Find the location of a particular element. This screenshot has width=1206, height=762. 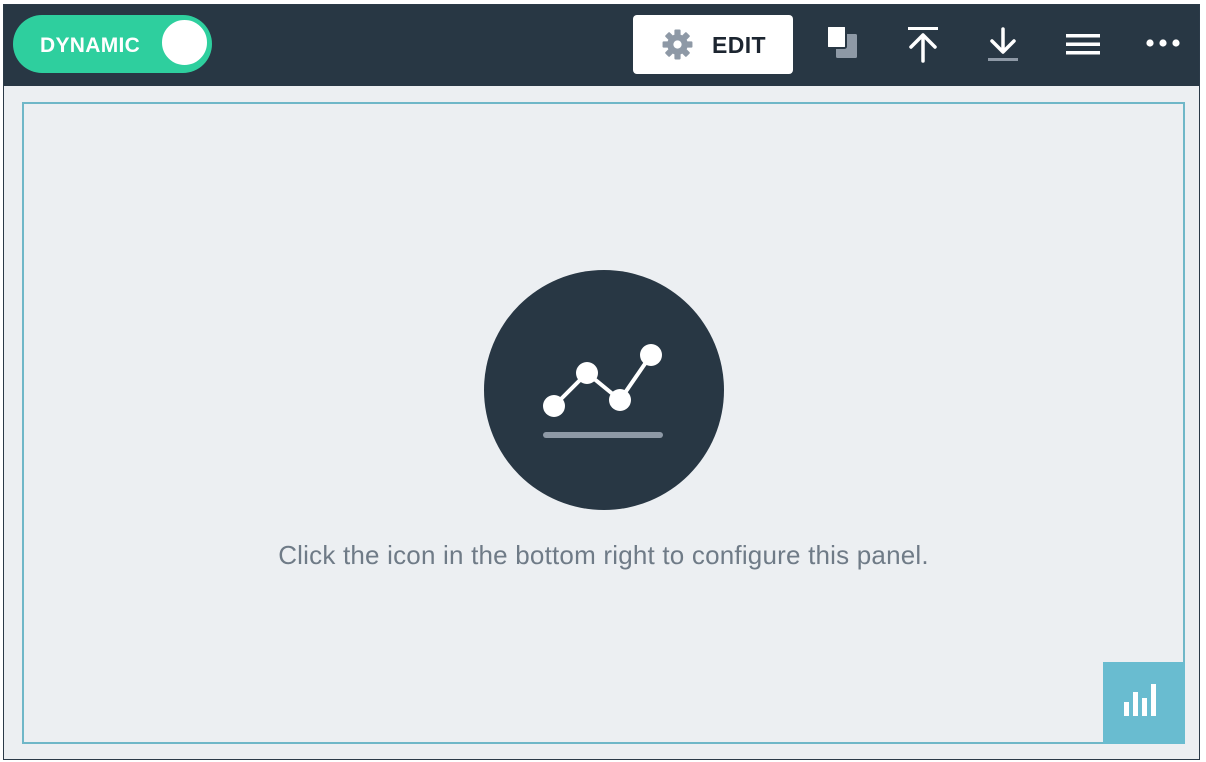

dynamic-toggle: DYNAMIC is located at coordinates (112, 44).